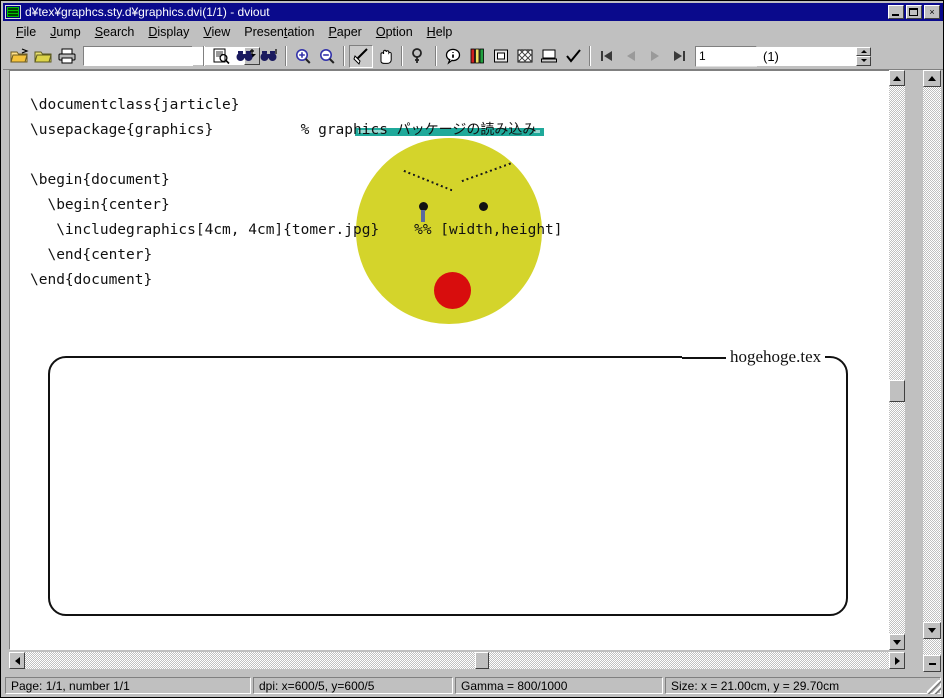  Describe the element at coordinates (353, 685) in the screenshot. I see `status-dpi: dpi: x=600/5, y=600/5` at that location.